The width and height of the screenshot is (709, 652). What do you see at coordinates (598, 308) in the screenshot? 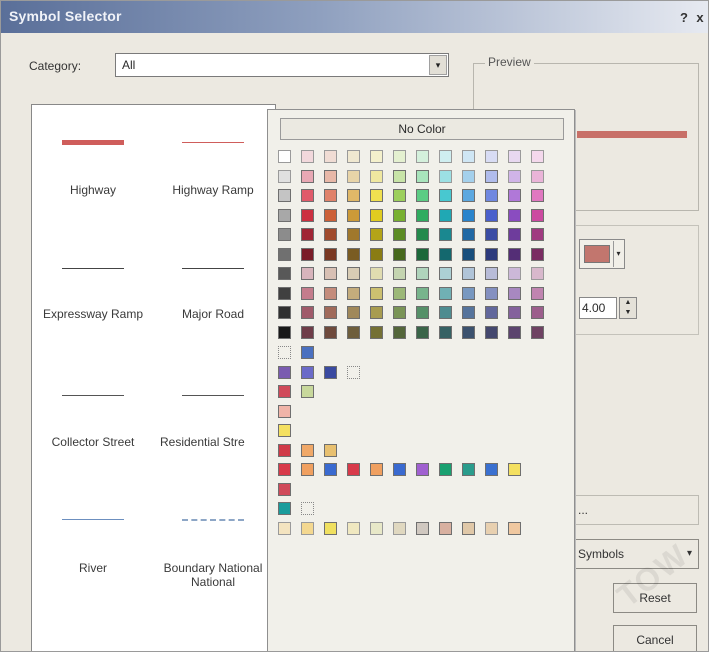
I see `width-input: 4.00` at bounding box center [598, 308].